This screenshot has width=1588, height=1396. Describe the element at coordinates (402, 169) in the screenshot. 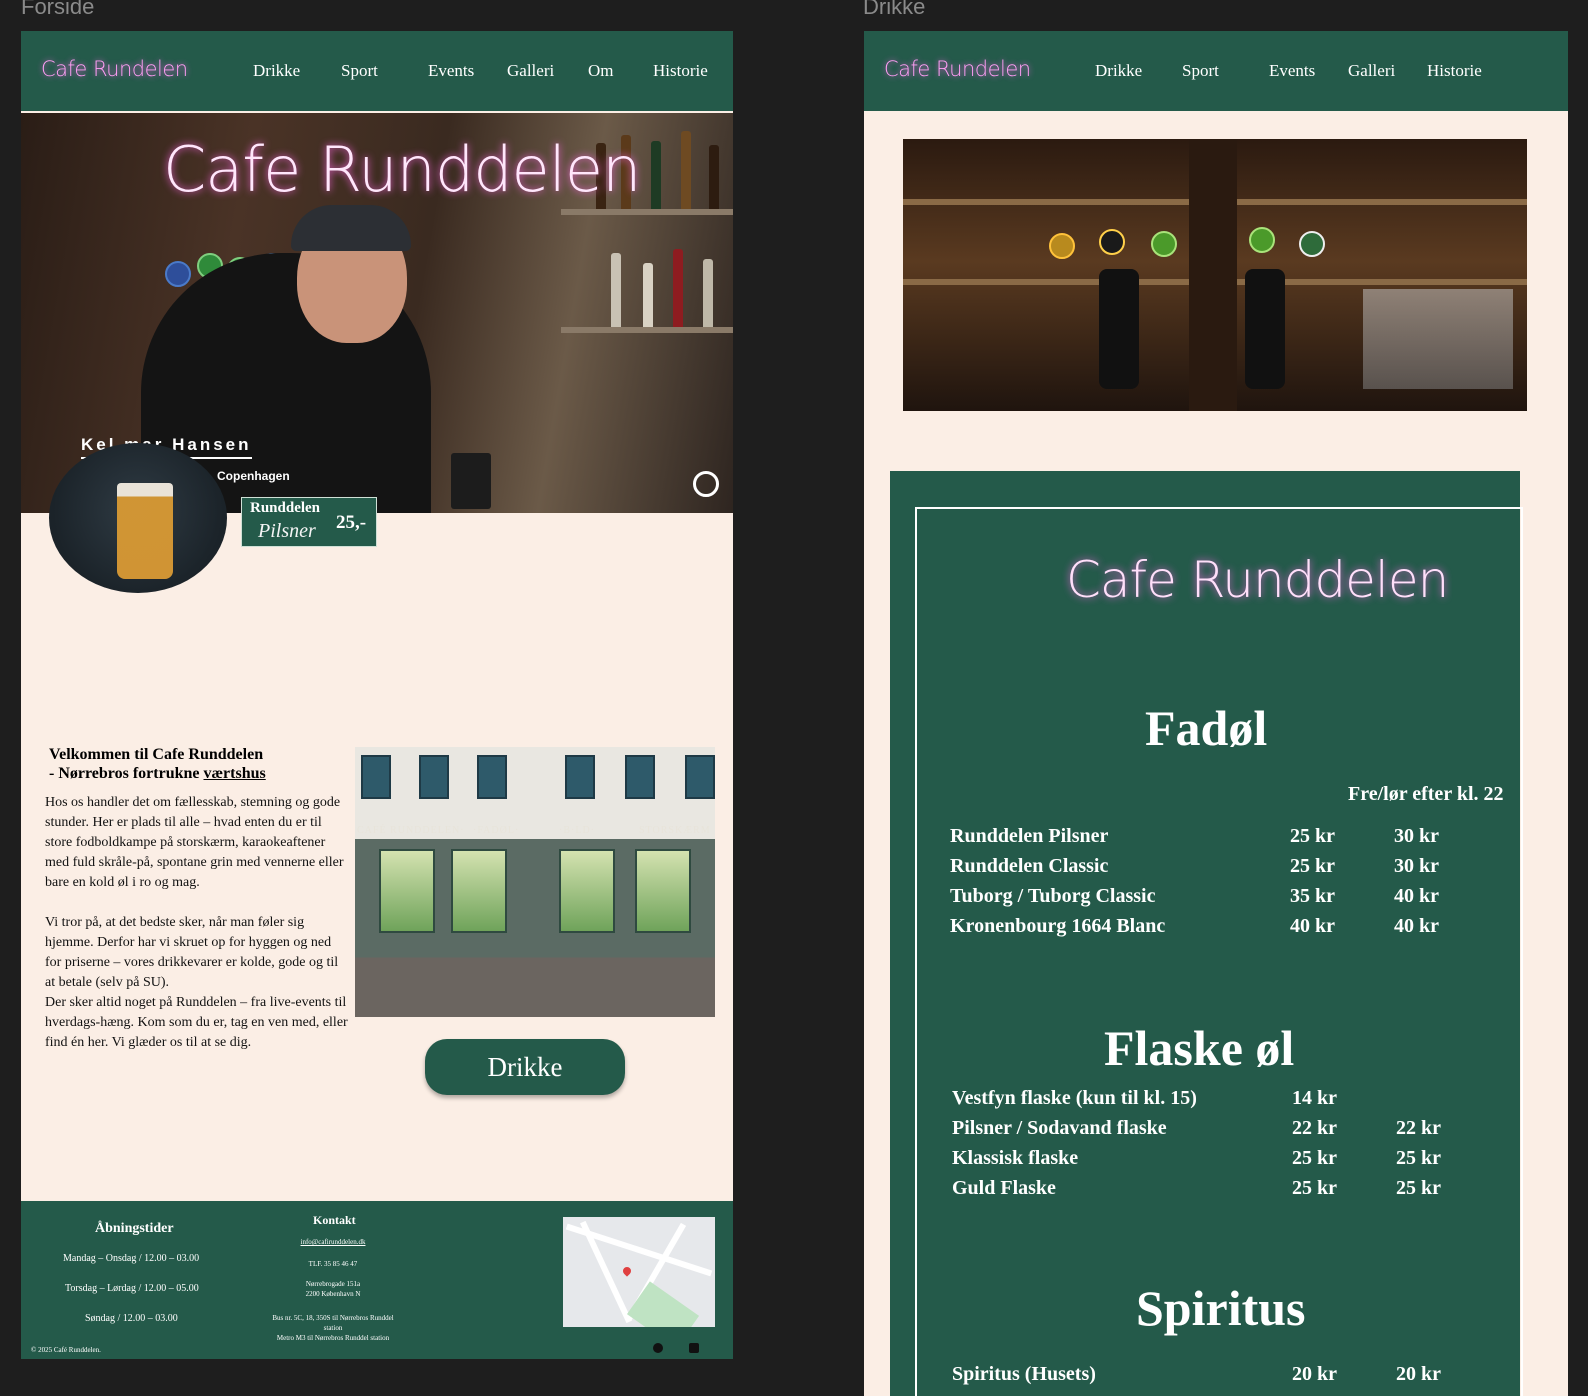

I see `hero-title: Cafe Runddelen` at that location.